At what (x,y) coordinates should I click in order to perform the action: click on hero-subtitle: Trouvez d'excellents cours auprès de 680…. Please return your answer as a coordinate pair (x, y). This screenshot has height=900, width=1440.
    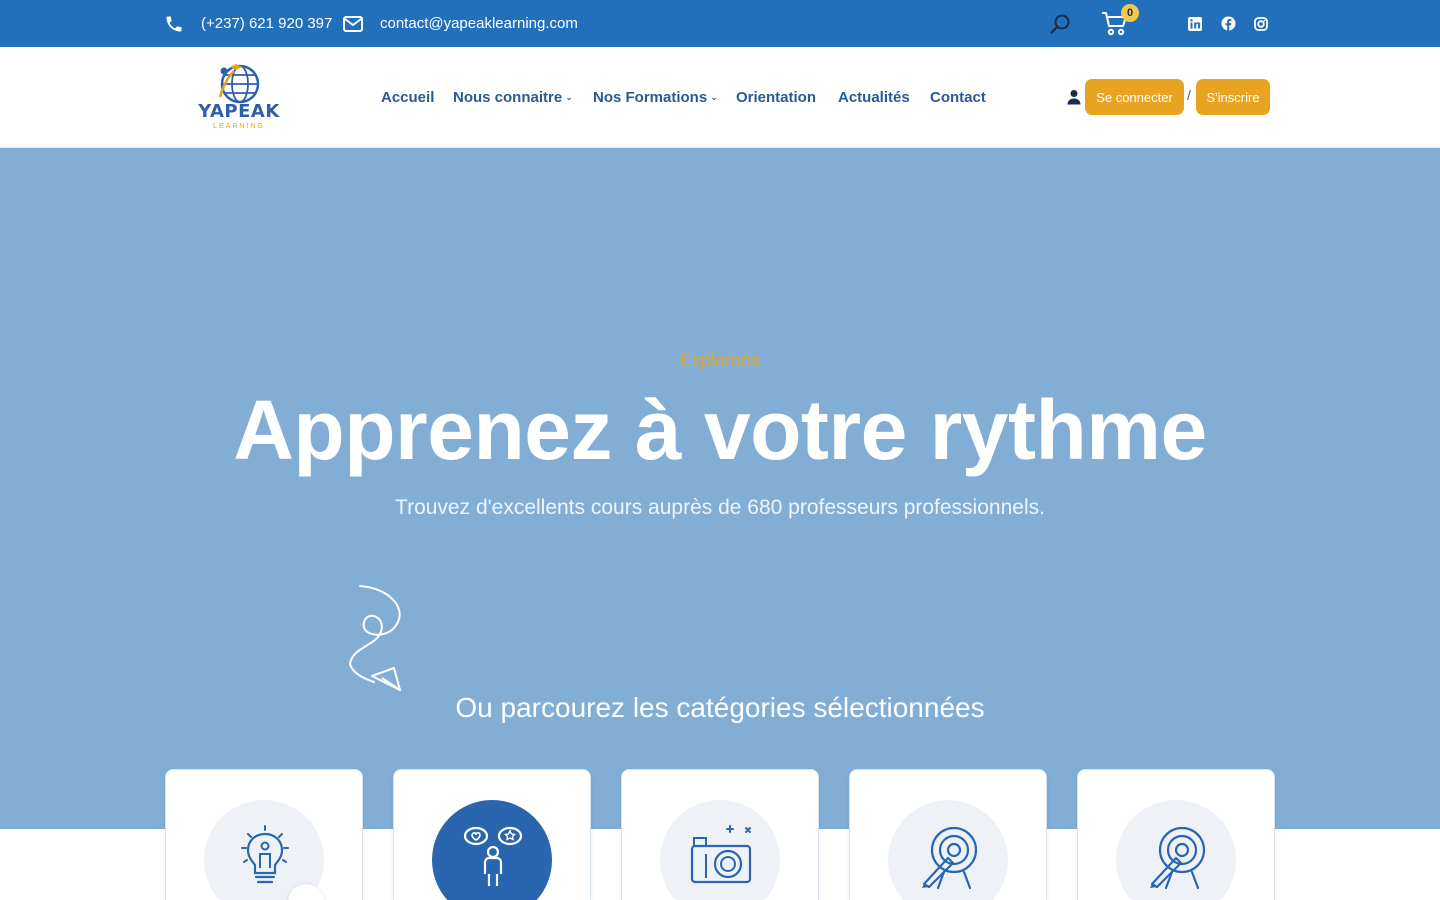
    Looking at the image, I should click on (720, 507).